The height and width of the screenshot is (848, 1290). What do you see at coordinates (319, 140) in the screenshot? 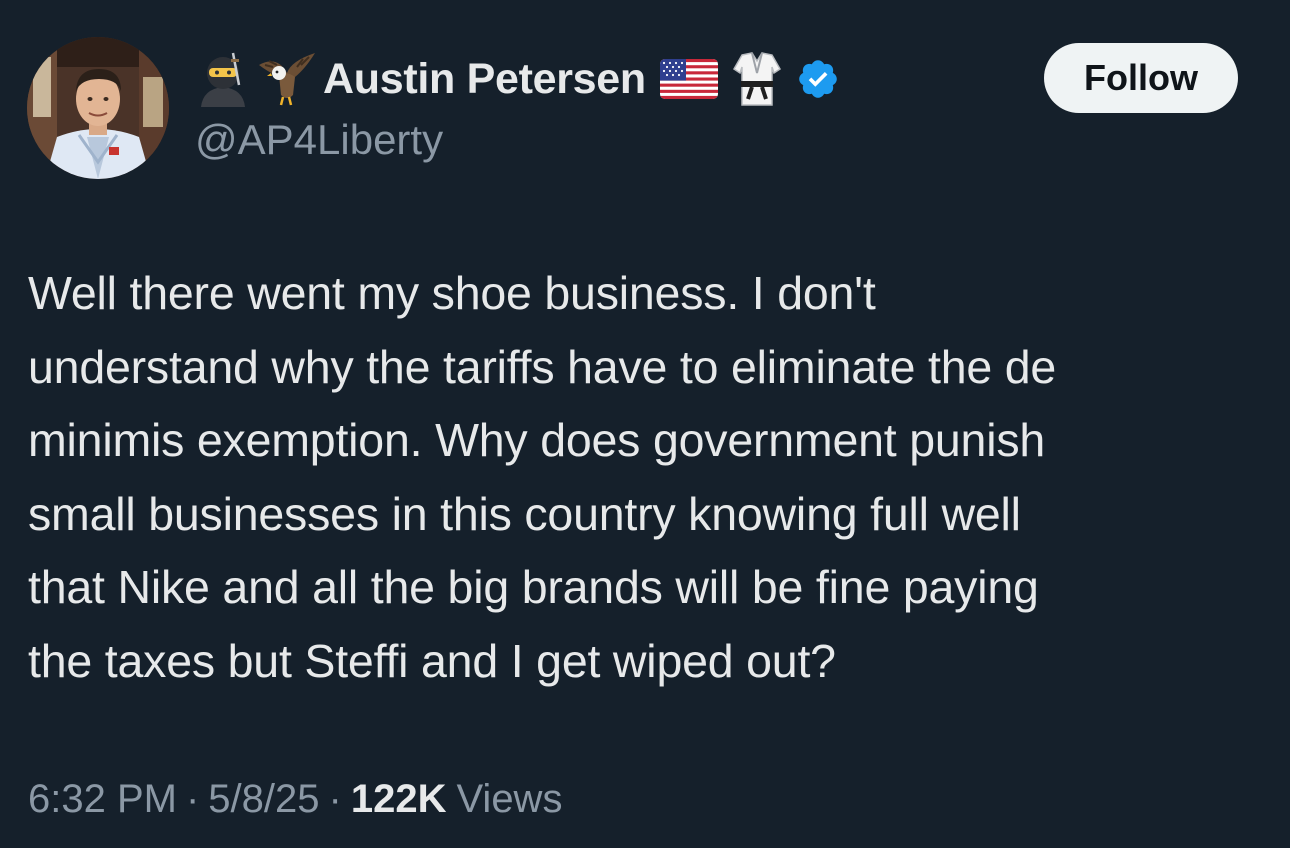
I see `author-handle: @AP4Liberty` at bounding box center [319, 140].